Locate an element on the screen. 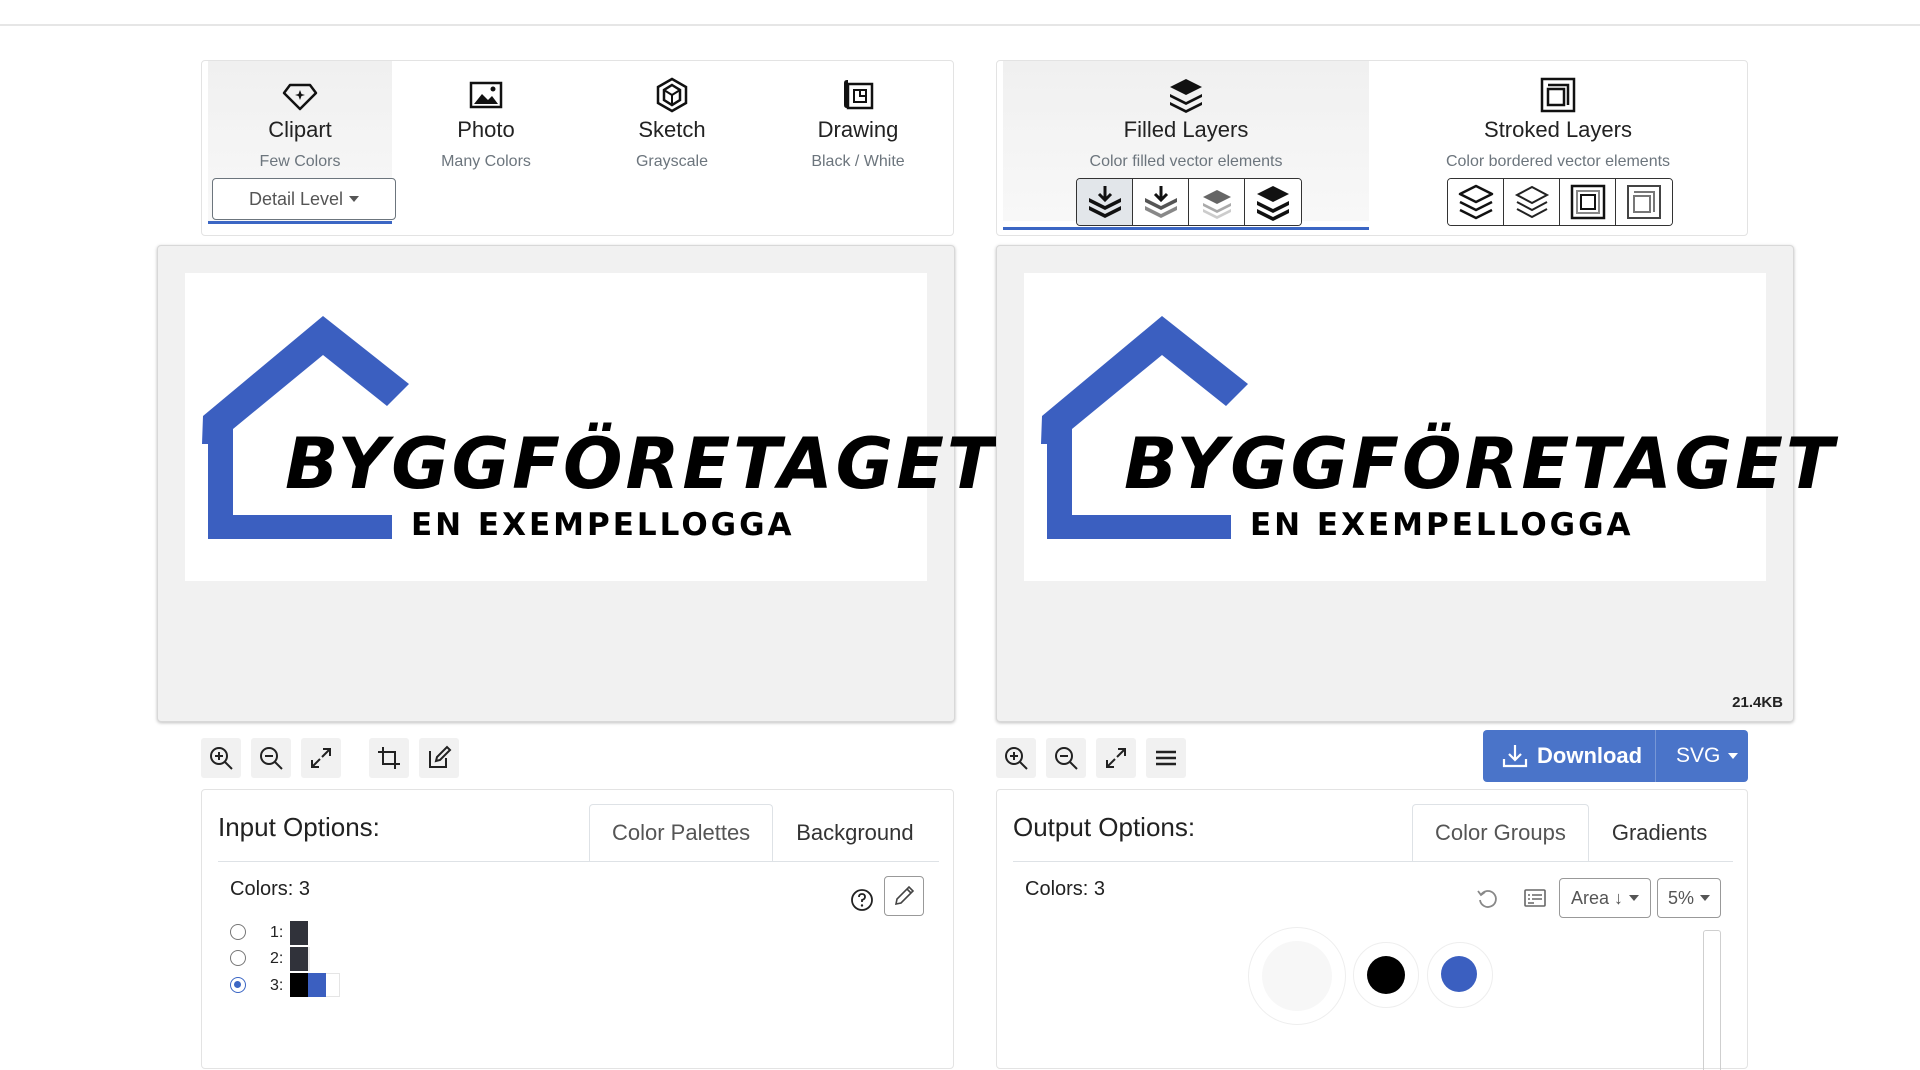 This screenshot has height=1070, width=1920. mode-drawing: Drawing Black / White is located at coordinates (858, 141).